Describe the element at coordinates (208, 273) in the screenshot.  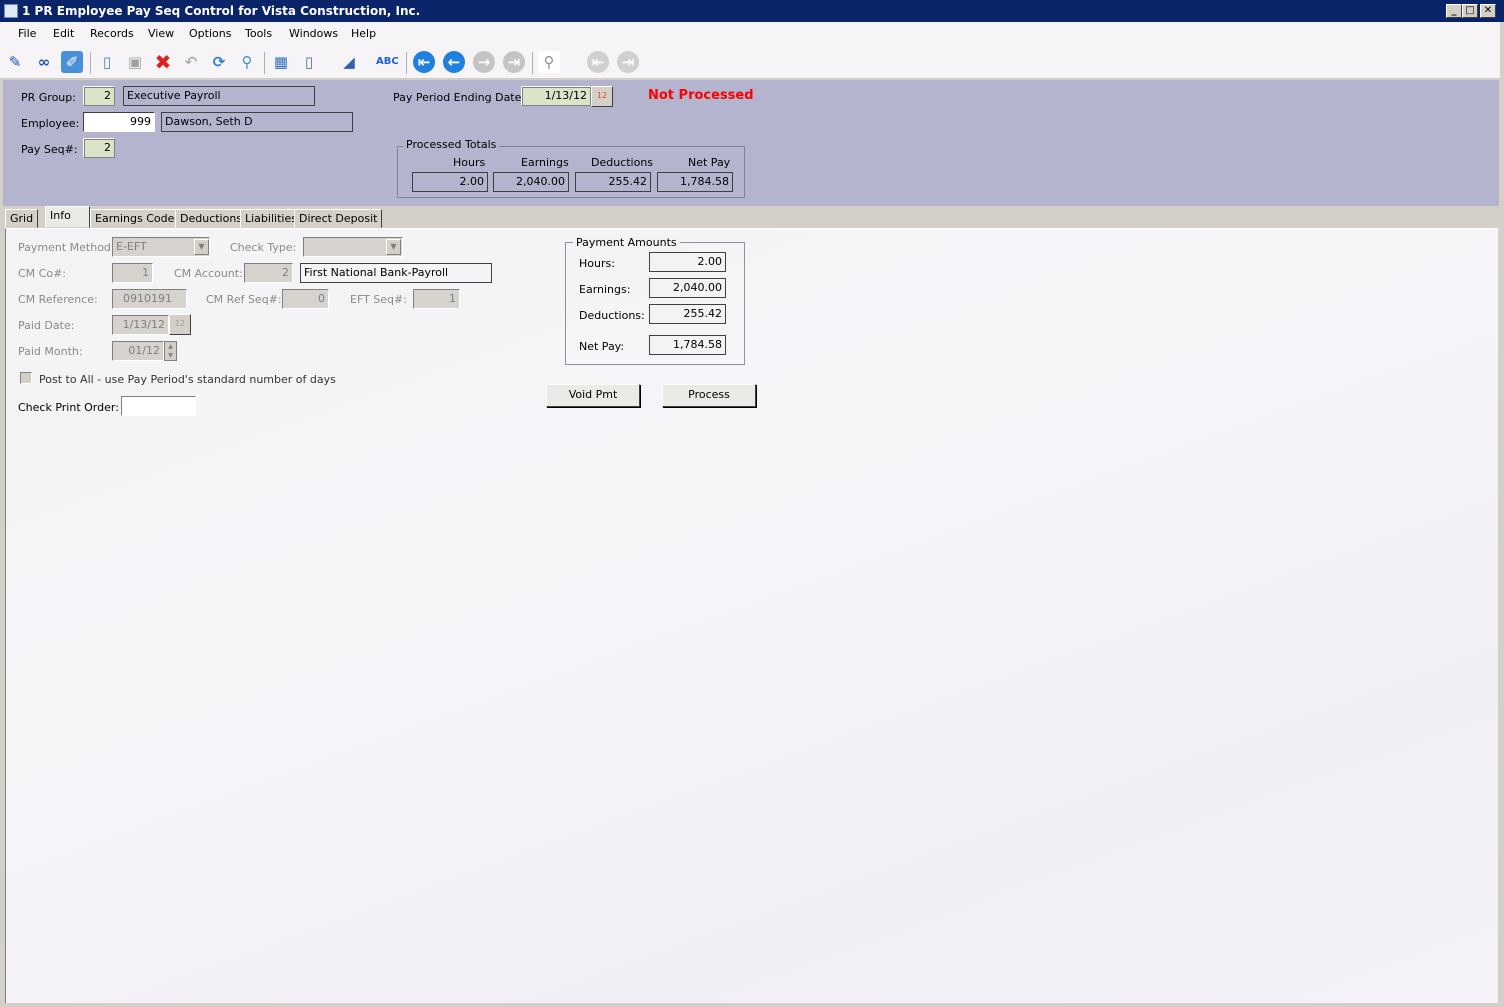
I see `cm-account-label: CM Account:` at that location.